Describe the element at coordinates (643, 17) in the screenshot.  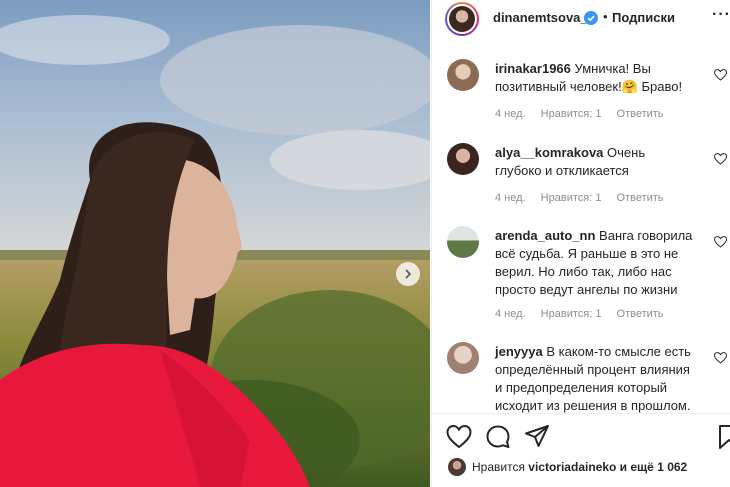
I see `following-button: Подписки` at that location.